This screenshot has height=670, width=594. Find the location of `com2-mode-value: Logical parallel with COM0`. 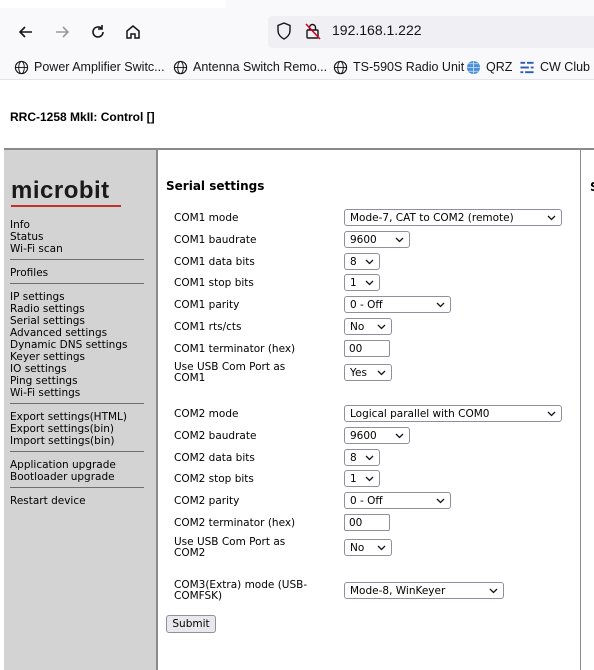

com2-mode-value: Logical parallel with COM0 is located at coordinates (420, 414).